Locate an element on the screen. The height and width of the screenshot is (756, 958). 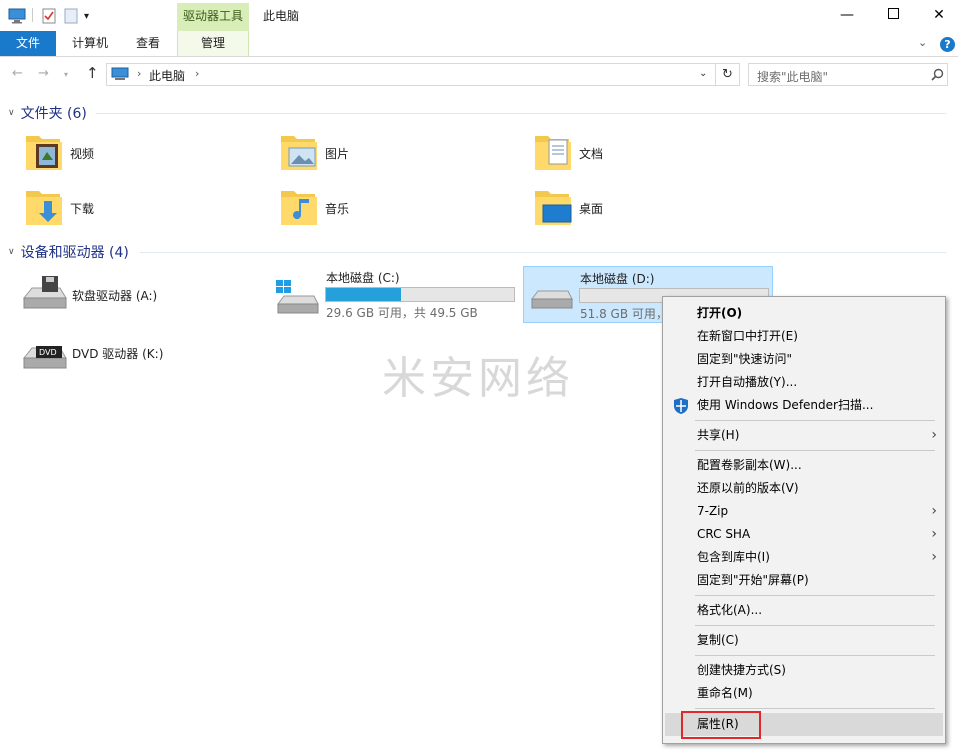
minimize-icon: — is located at coordinates (847, 15).